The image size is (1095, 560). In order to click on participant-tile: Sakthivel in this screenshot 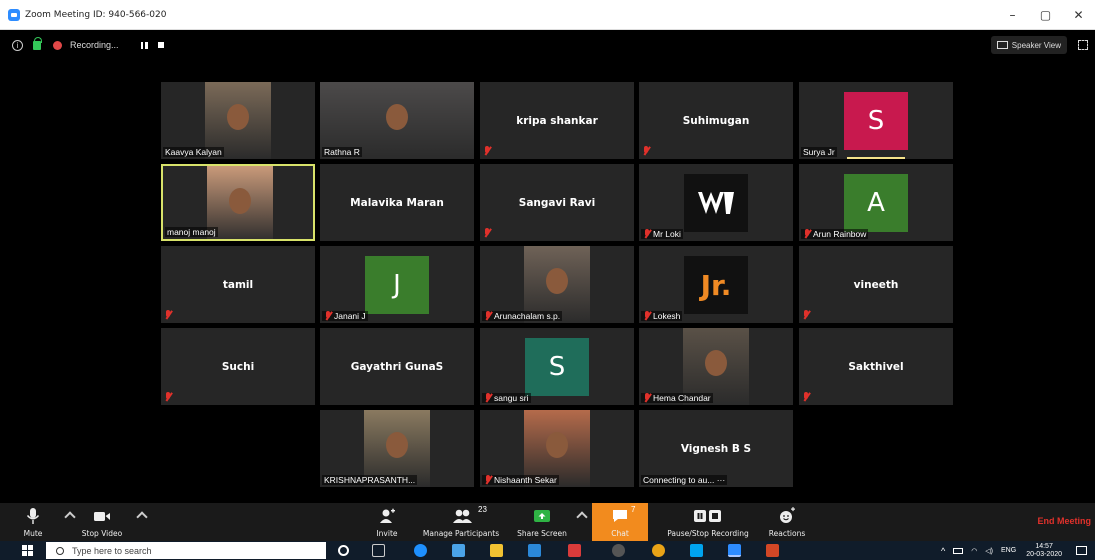, I will do `click(876, 366)`.